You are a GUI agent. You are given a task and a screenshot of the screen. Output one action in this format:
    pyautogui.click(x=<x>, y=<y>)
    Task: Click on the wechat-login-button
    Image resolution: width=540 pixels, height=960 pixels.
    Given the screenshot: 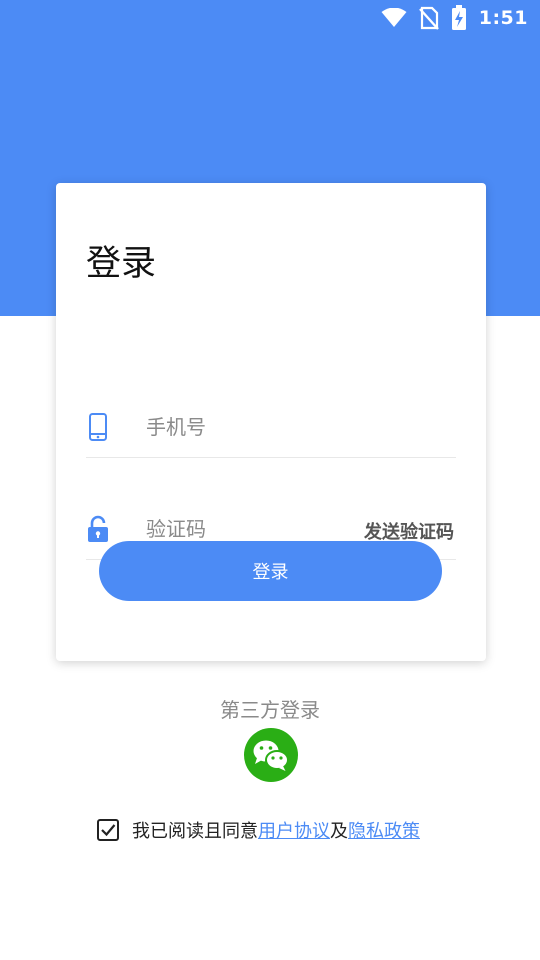 What is the action you would take?
    pyautogui.click(x=271, y=755)
    